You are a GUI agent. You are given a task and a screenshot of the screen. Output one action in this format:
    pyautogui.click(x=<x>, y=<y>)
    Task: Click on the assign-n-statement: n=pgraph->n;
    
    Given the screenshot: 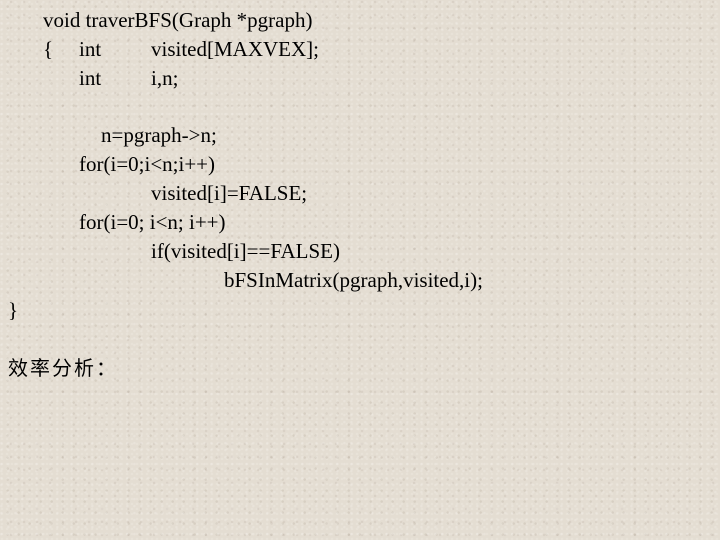 What is the action you would take?
    pyautogui.click(x=159, y=135)
    